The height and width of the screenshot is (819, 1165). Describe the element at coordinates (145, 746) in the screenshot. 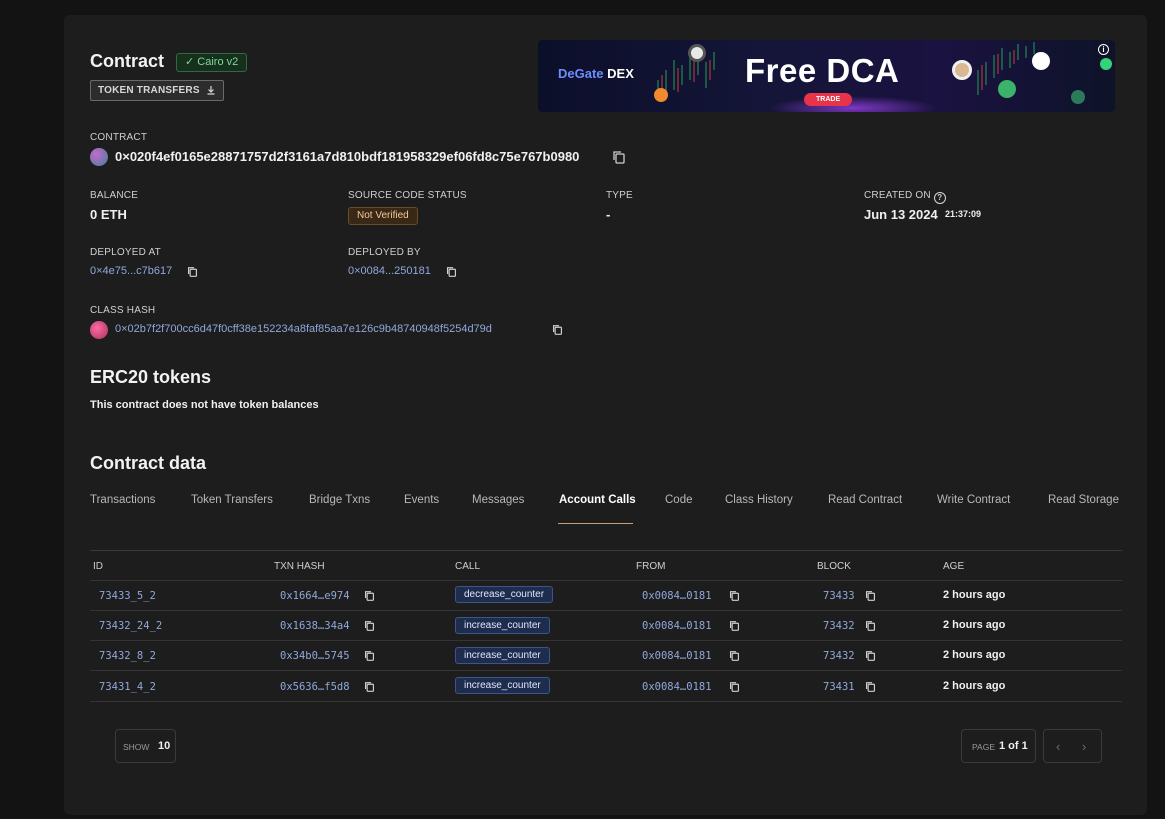

I see `page-size-select: SHOW 10` at that location.